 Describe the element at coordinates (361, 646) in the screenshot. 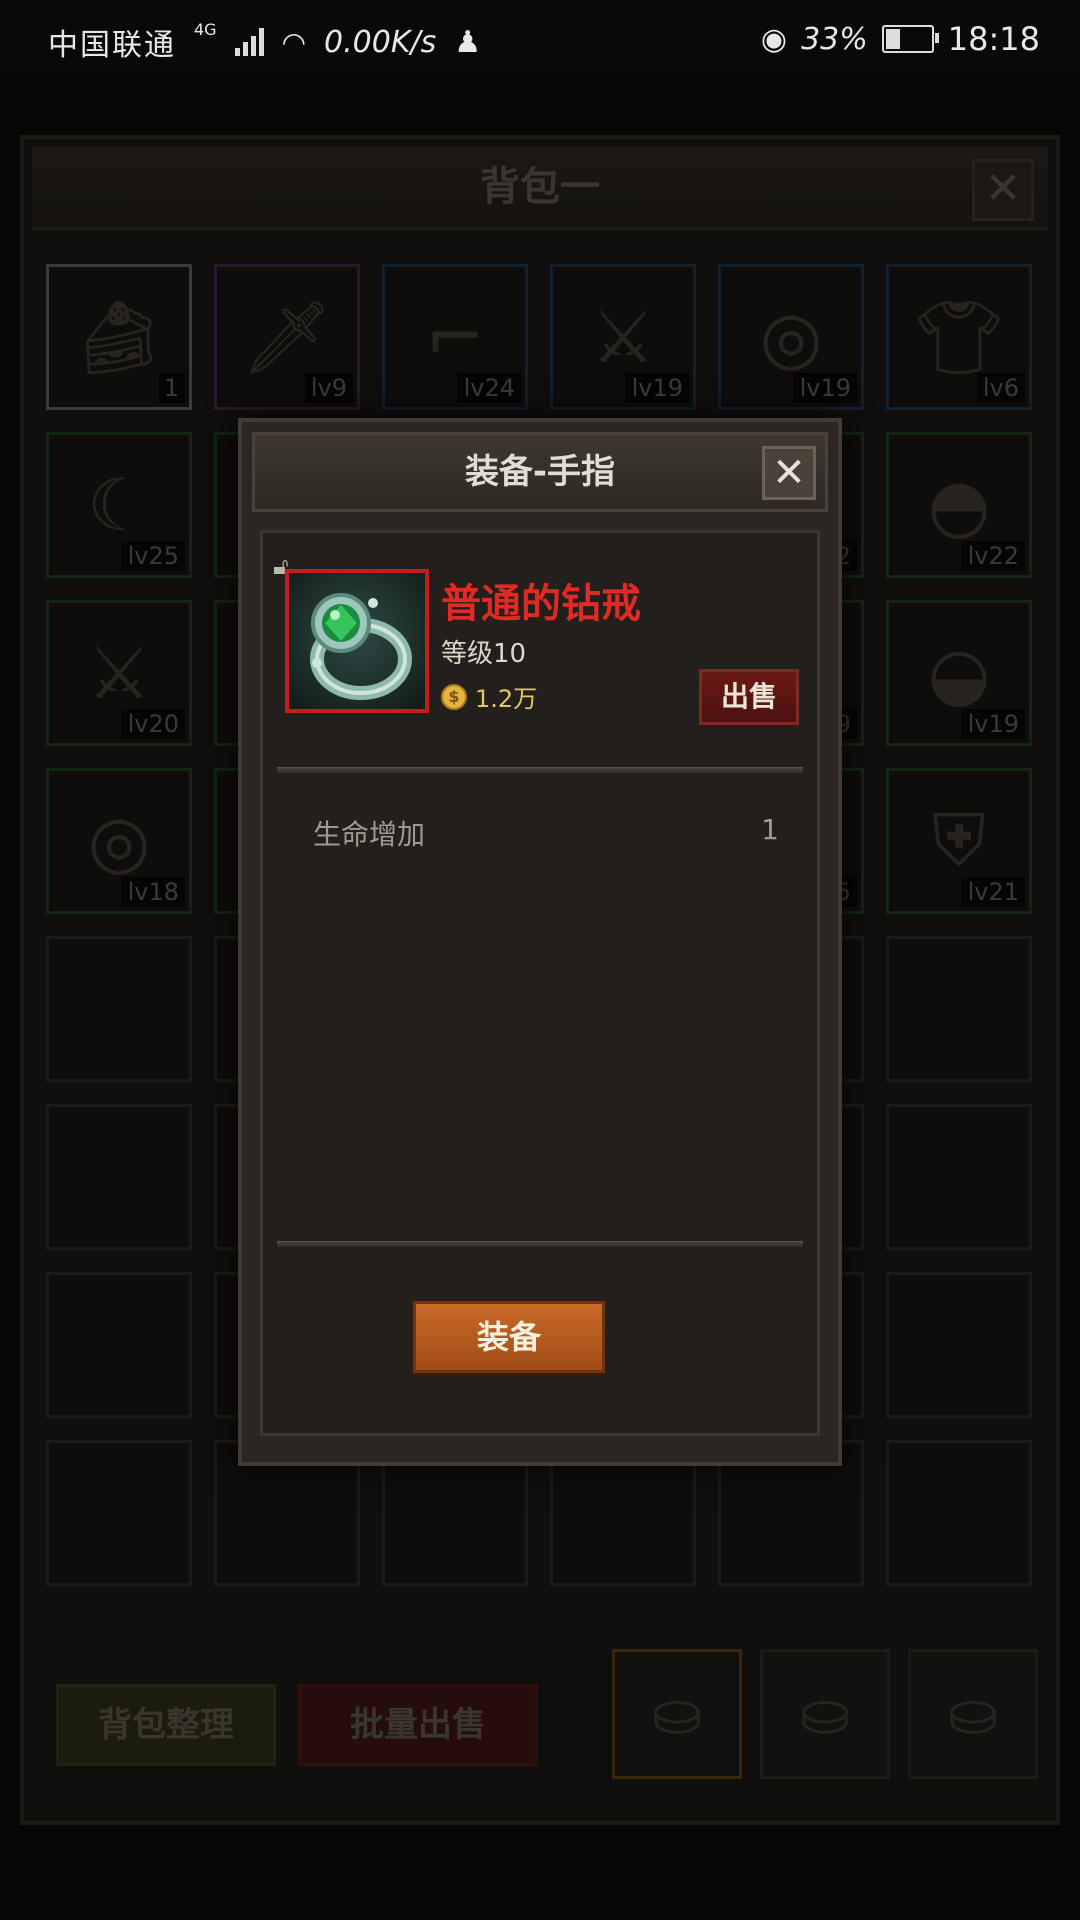

I see `ring-icon` at that location.